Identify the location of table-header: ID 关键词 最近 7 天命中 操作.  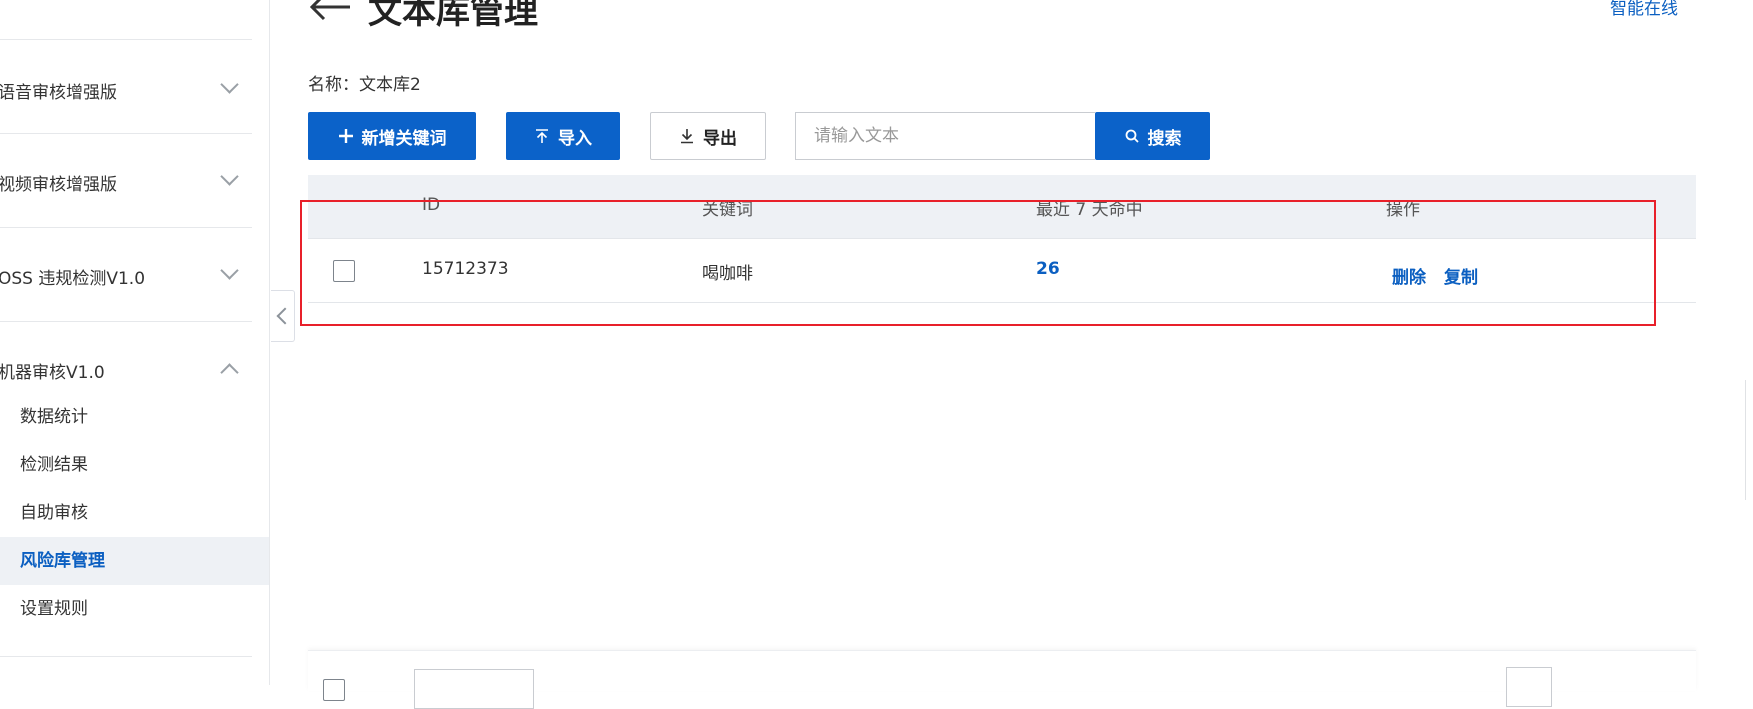
(1002, 207).